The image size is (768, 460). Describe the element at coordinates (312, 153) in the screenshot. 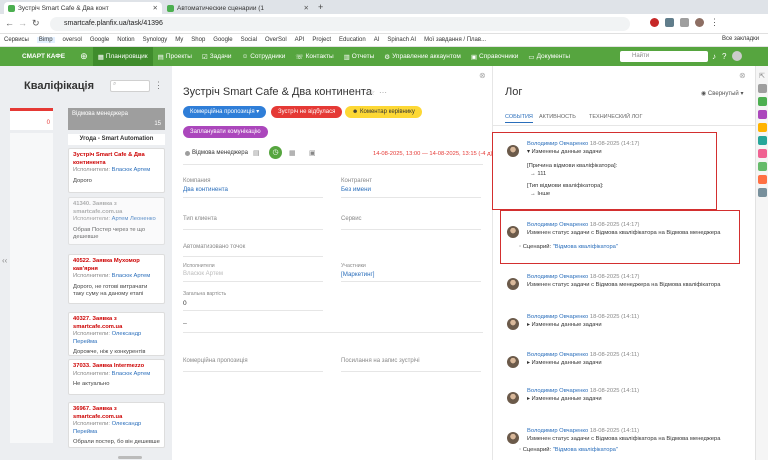

I see `notes-icon: ▣` at that location.